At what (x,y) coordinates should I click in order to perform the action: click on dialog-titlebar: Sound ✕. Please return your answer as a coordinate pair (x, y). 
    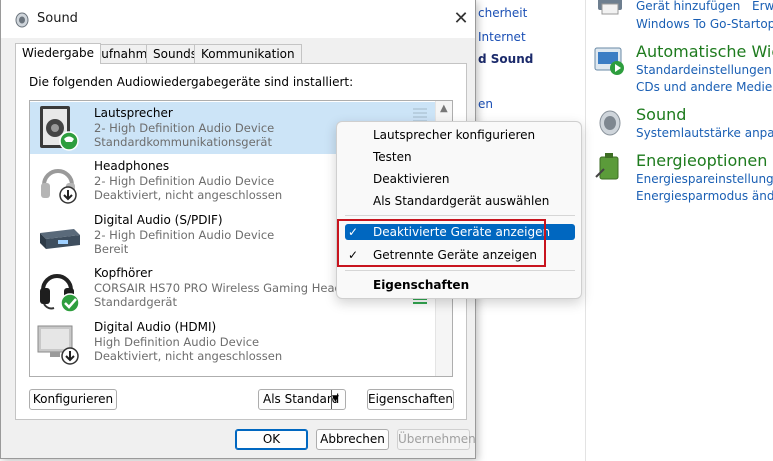
    Looking at the image, I should click on (238, 19).